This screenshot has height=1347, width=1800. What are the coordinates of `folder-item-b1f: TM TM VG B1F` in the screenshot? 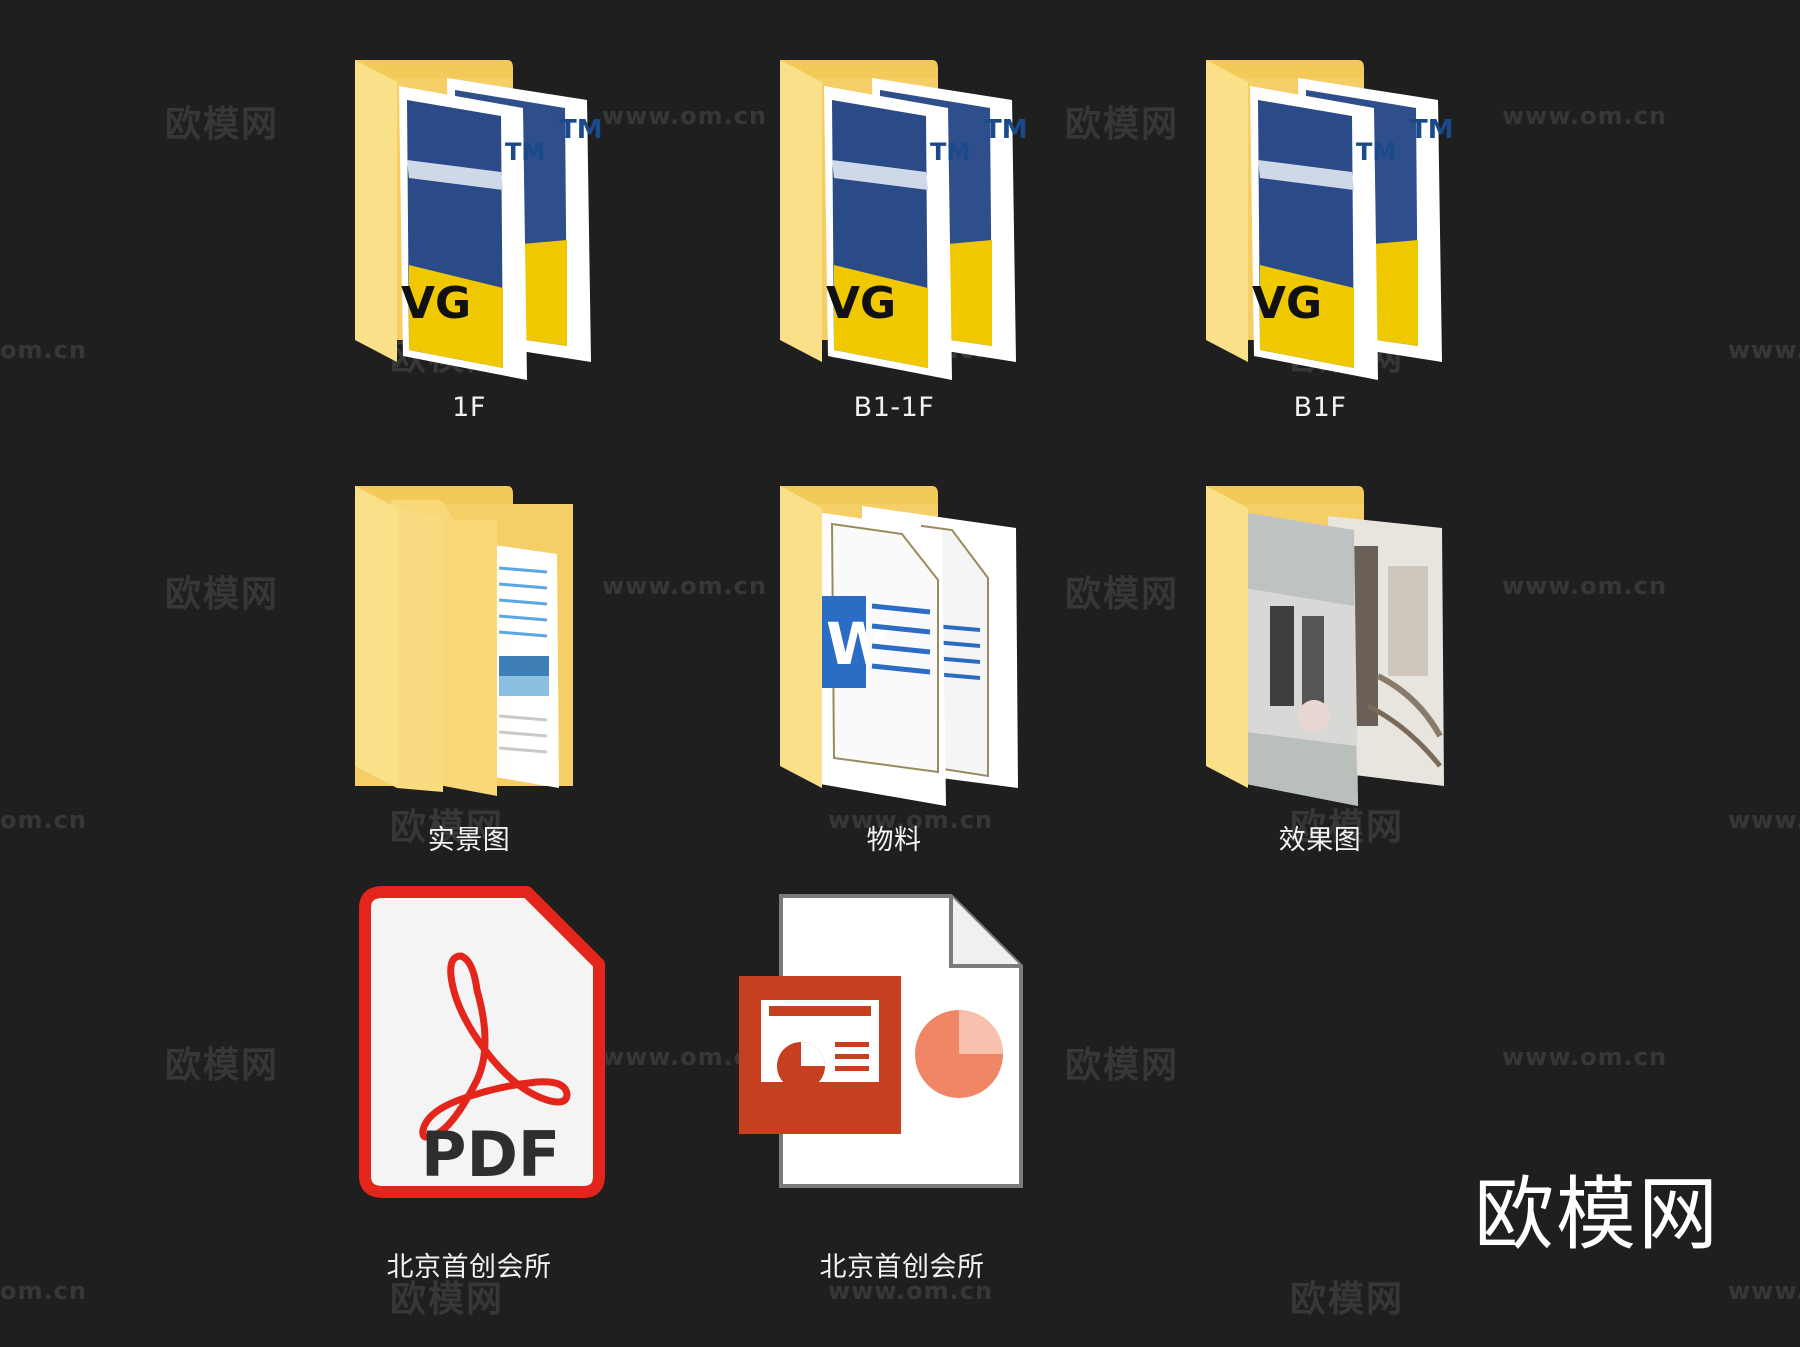 It's located at (1328, 245).